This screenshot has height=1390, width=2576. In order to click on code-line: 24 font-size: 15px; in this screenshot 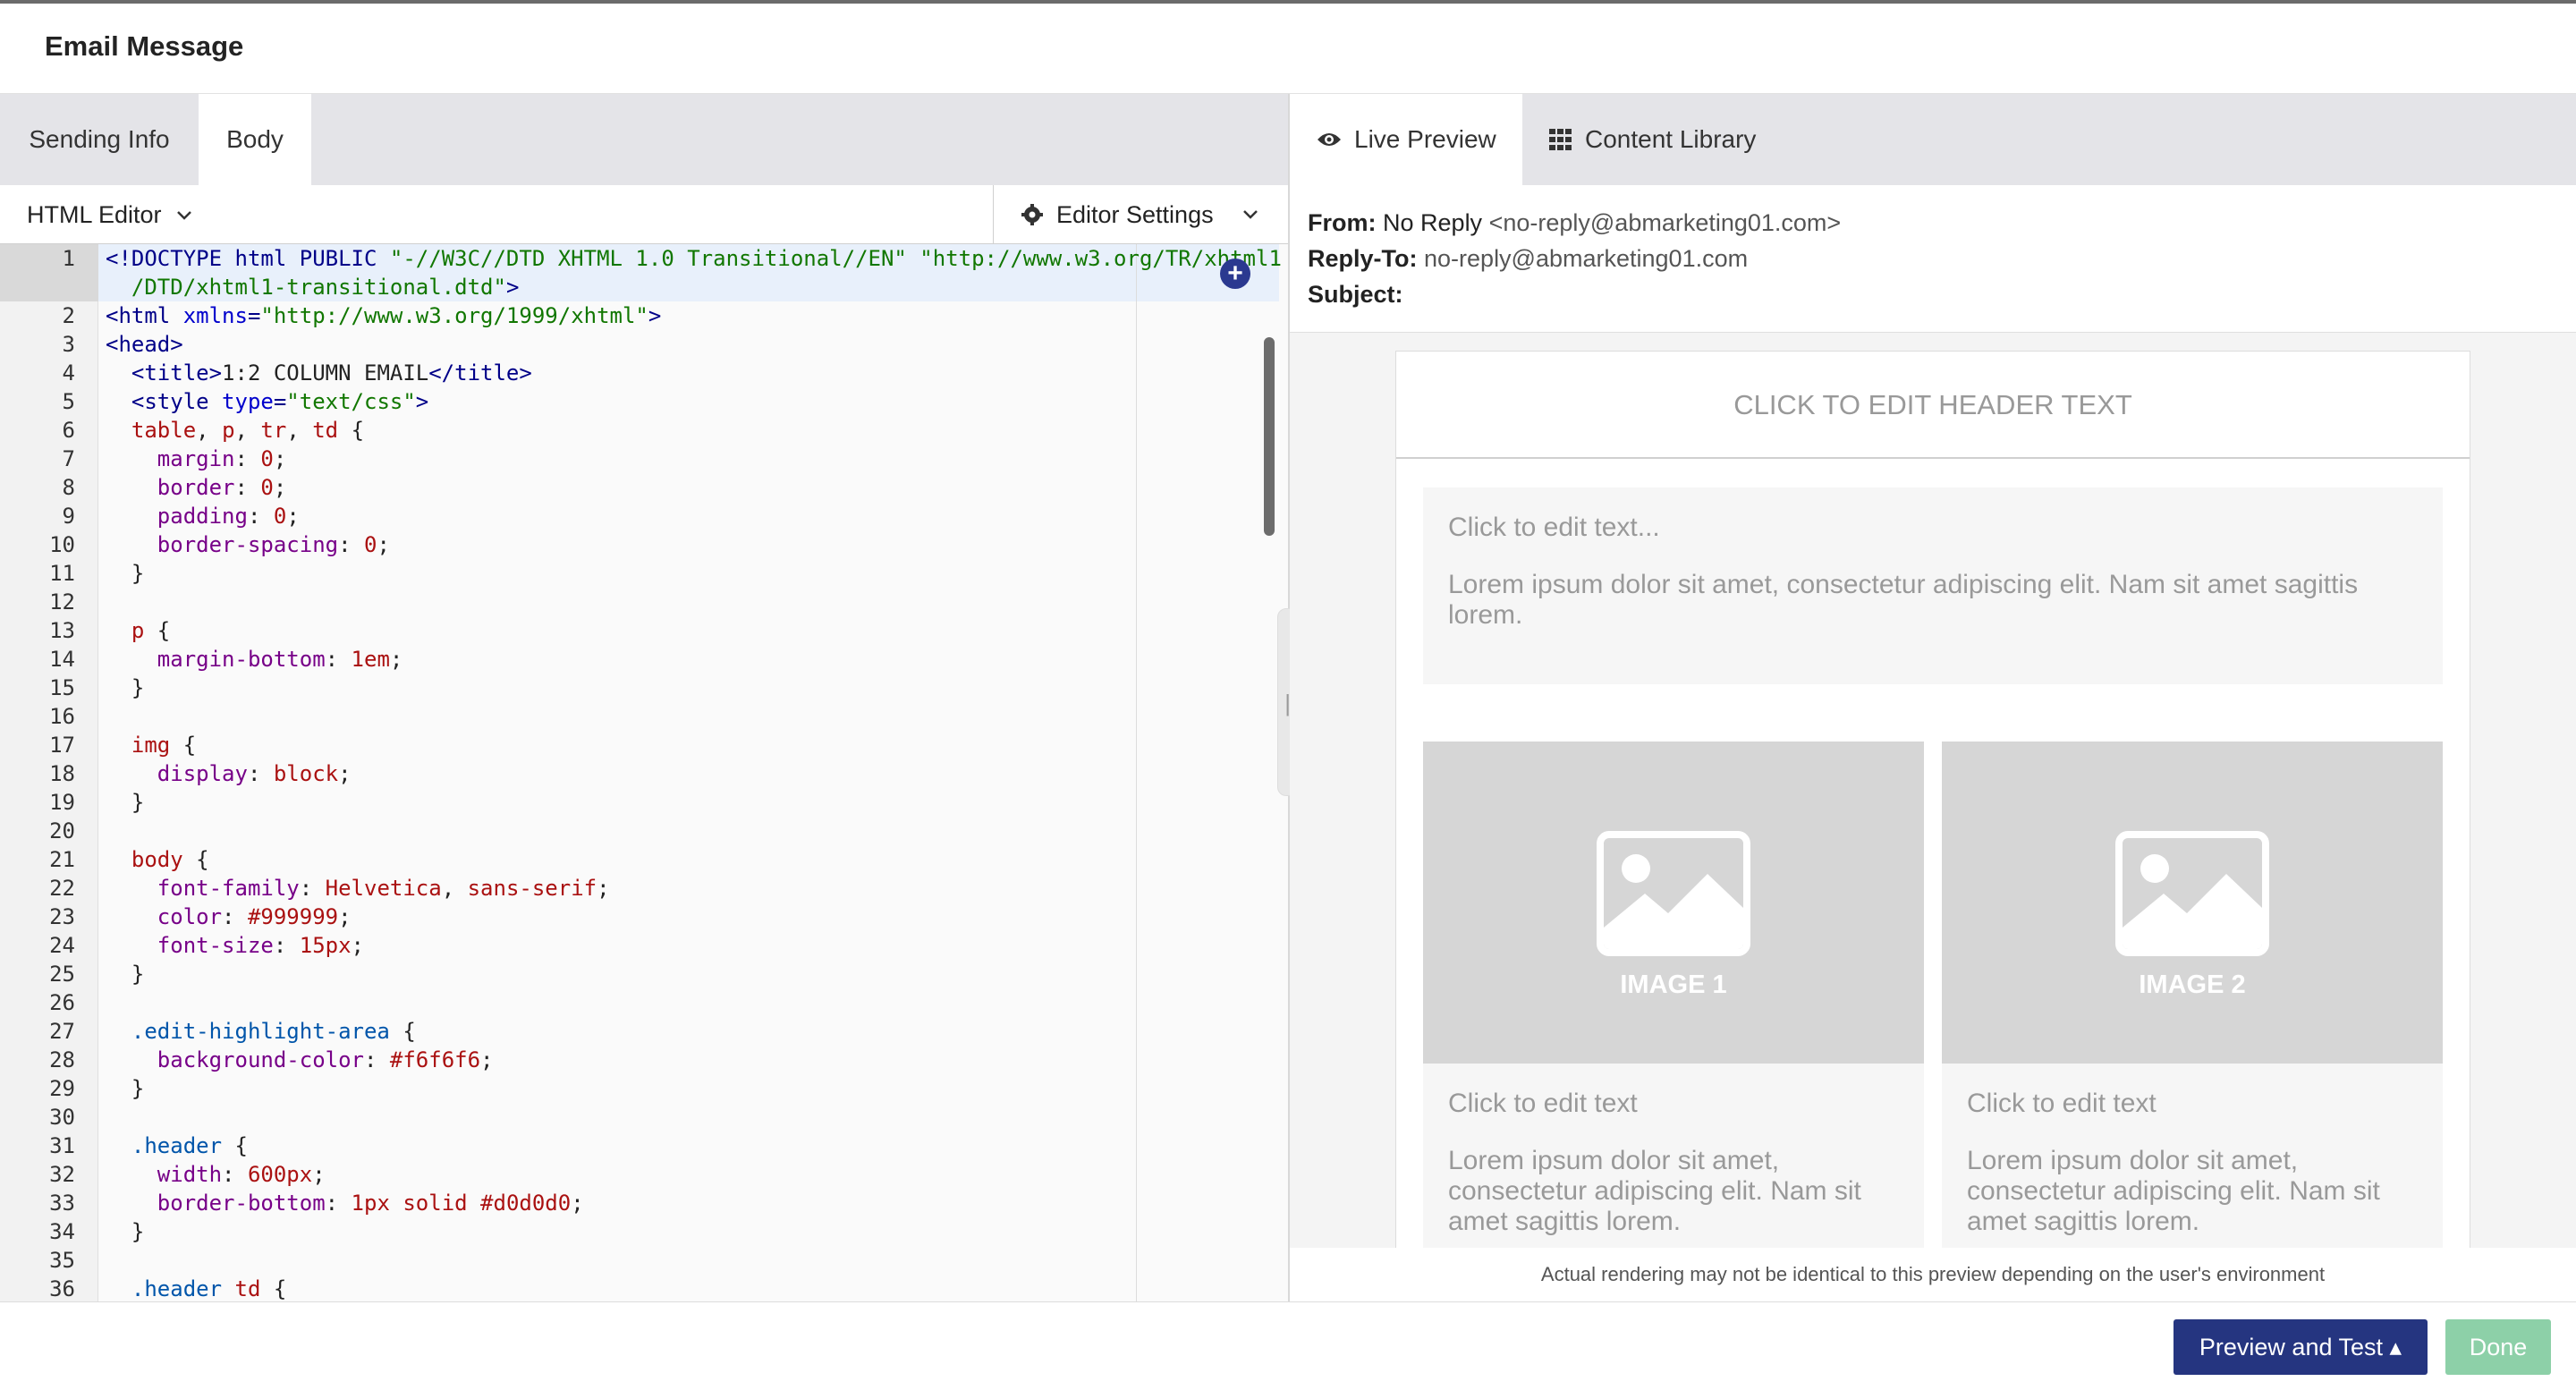, I will do `click(644, 945)`.